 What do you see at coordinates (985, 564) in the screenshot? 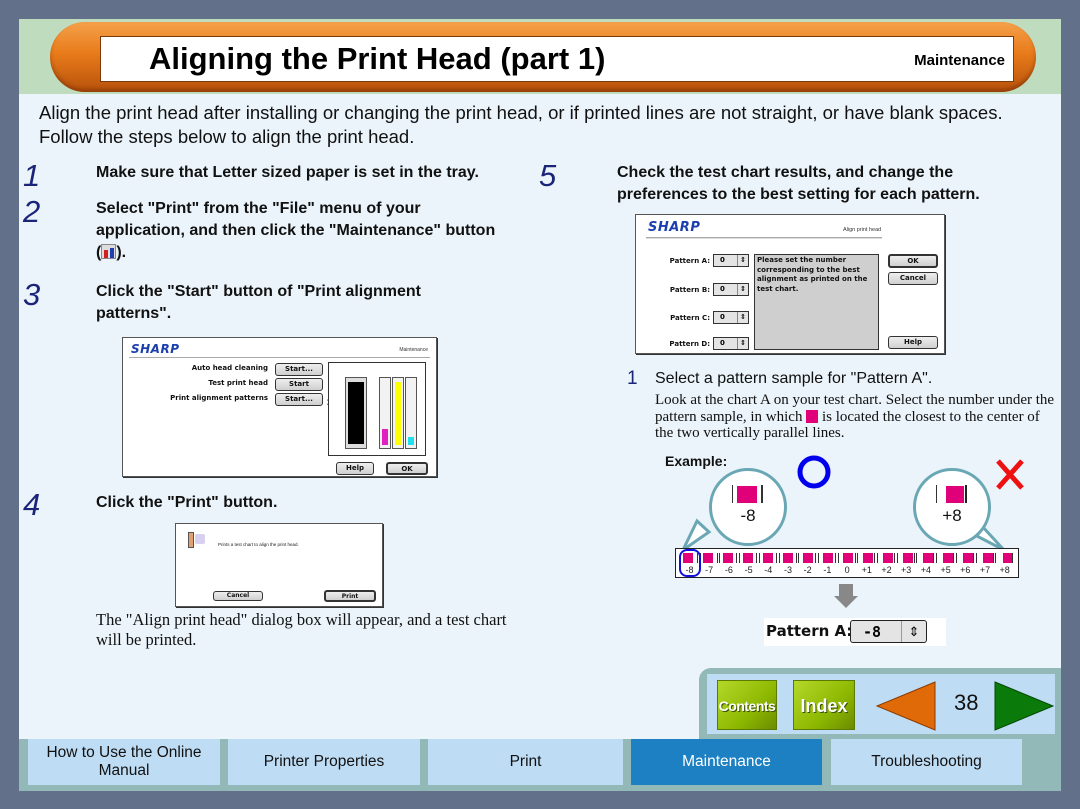
I see `pattern-sample: +7` at bounding box center [985, 564].